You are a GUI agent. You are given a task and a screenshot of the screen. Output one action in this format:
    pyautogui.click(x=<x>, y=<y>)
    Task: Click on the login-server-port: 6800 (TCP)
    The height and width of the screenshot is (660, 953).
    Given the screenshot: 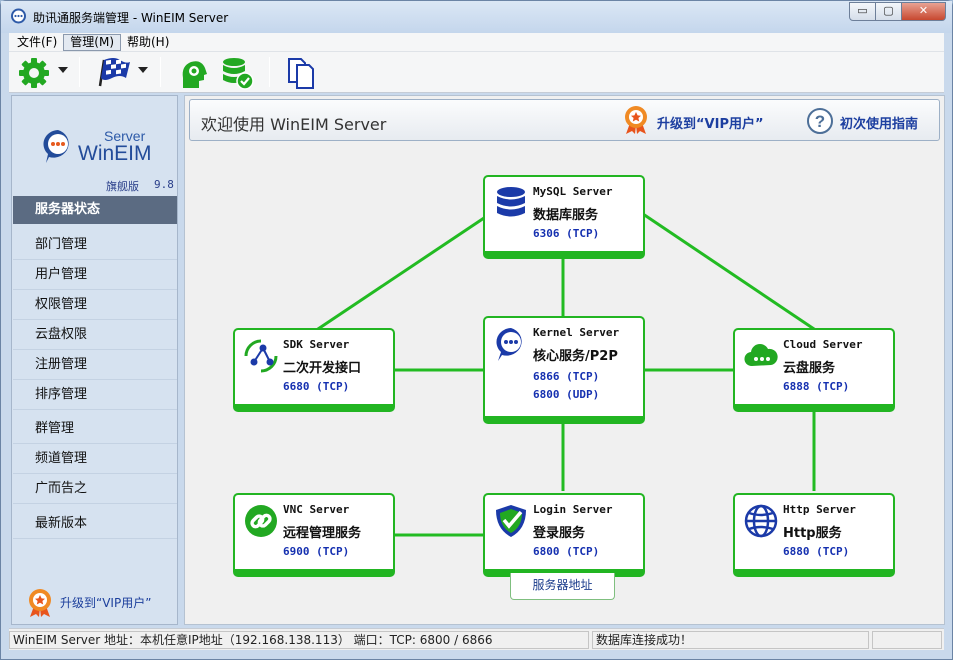 What is the action you would take?
    pyautogui.click(x=566, y=551)
    